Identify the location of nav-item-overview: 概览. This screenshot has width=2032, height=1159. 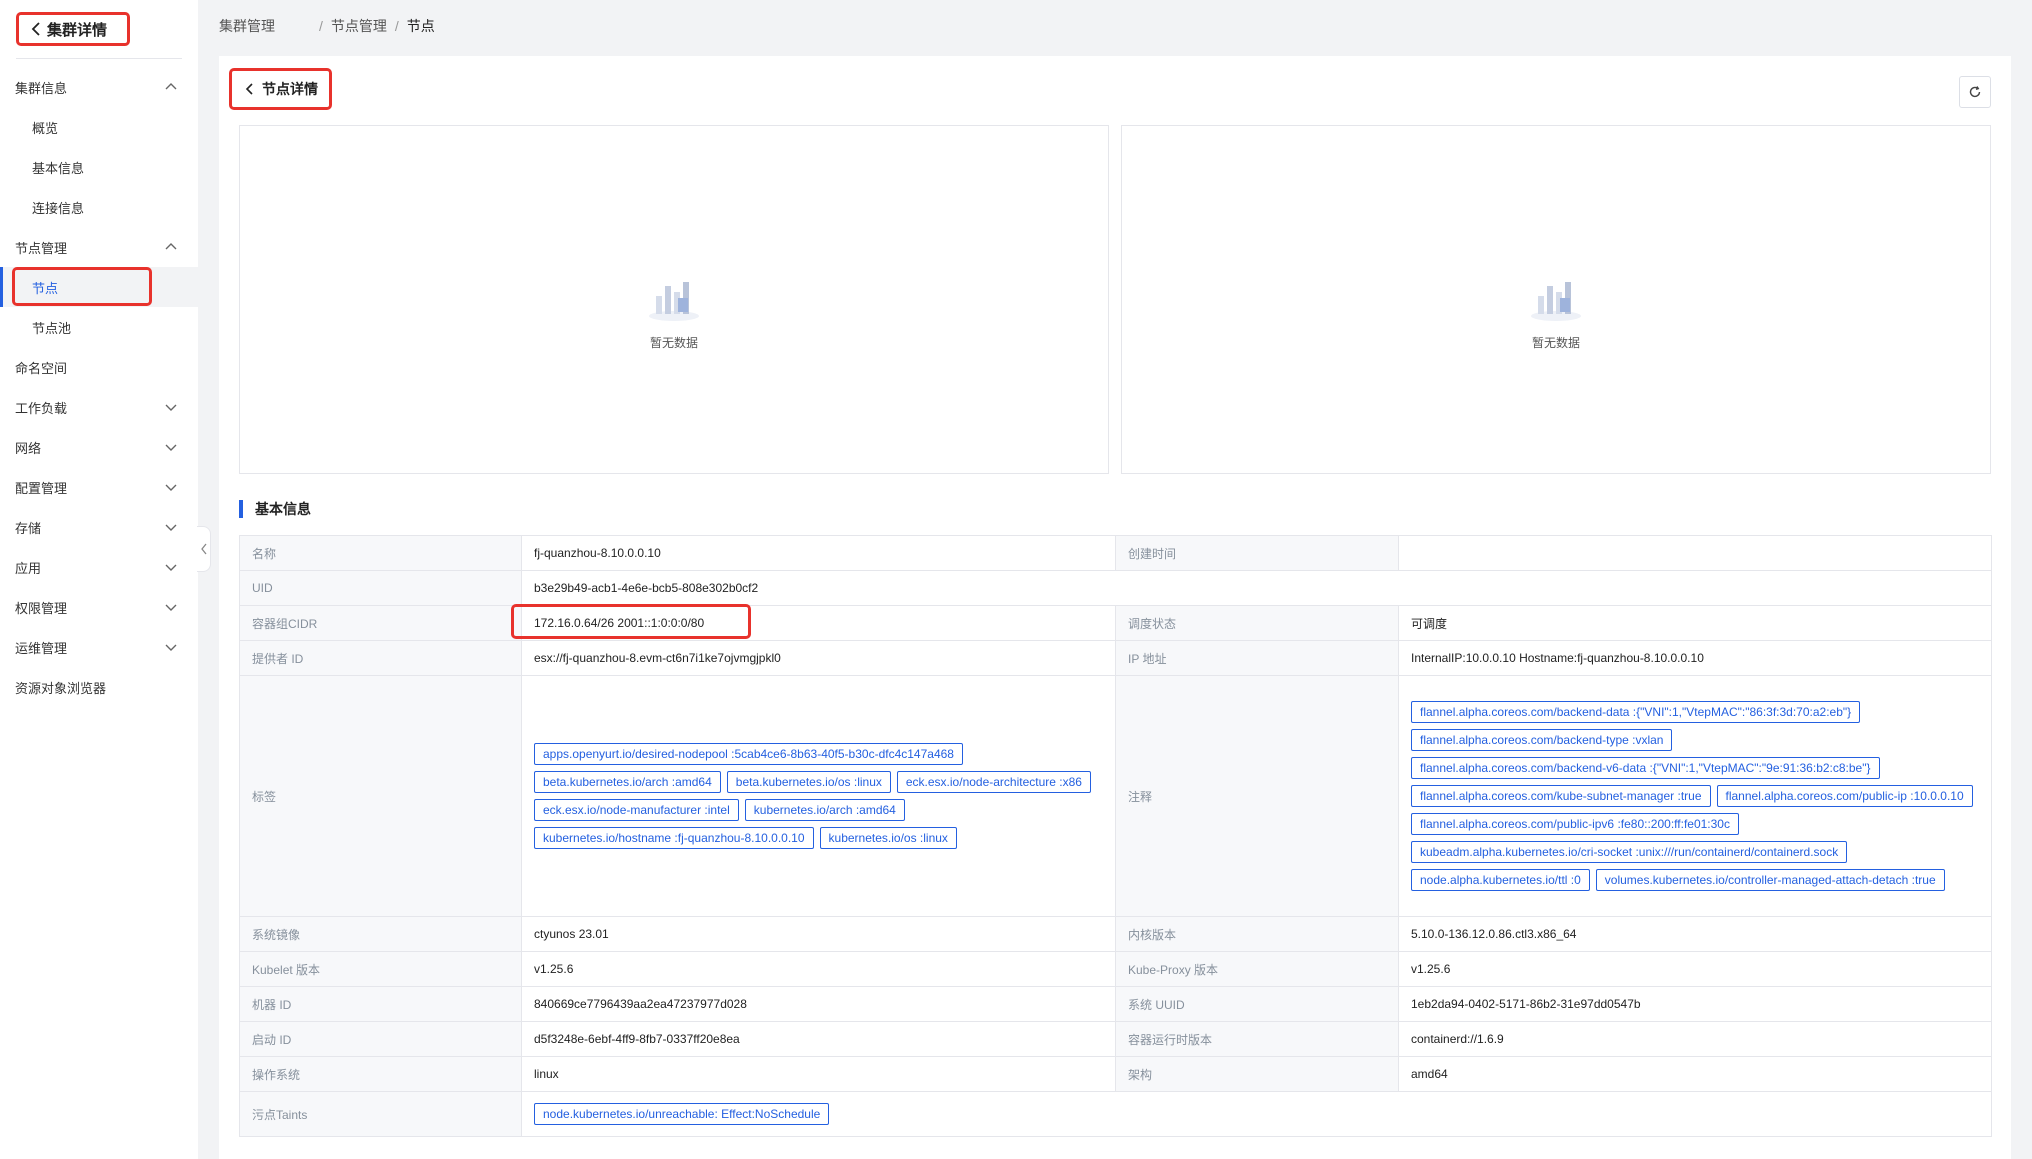
(99, 127).